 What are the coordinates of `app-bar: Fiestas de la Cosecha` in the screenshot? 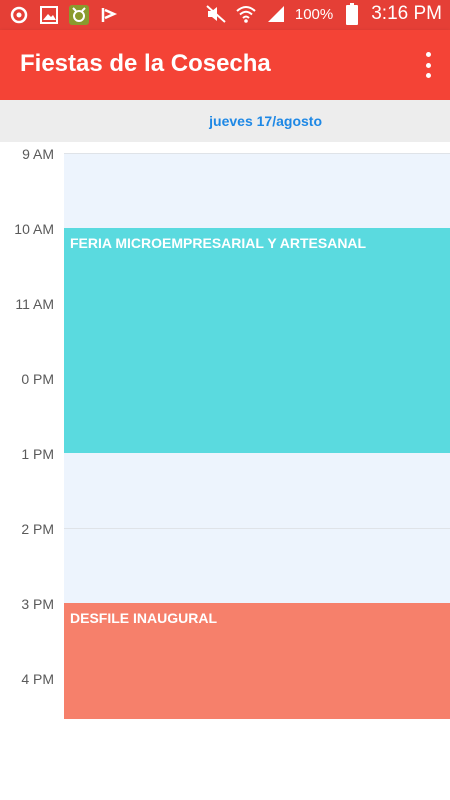 It's located at (225, 65).